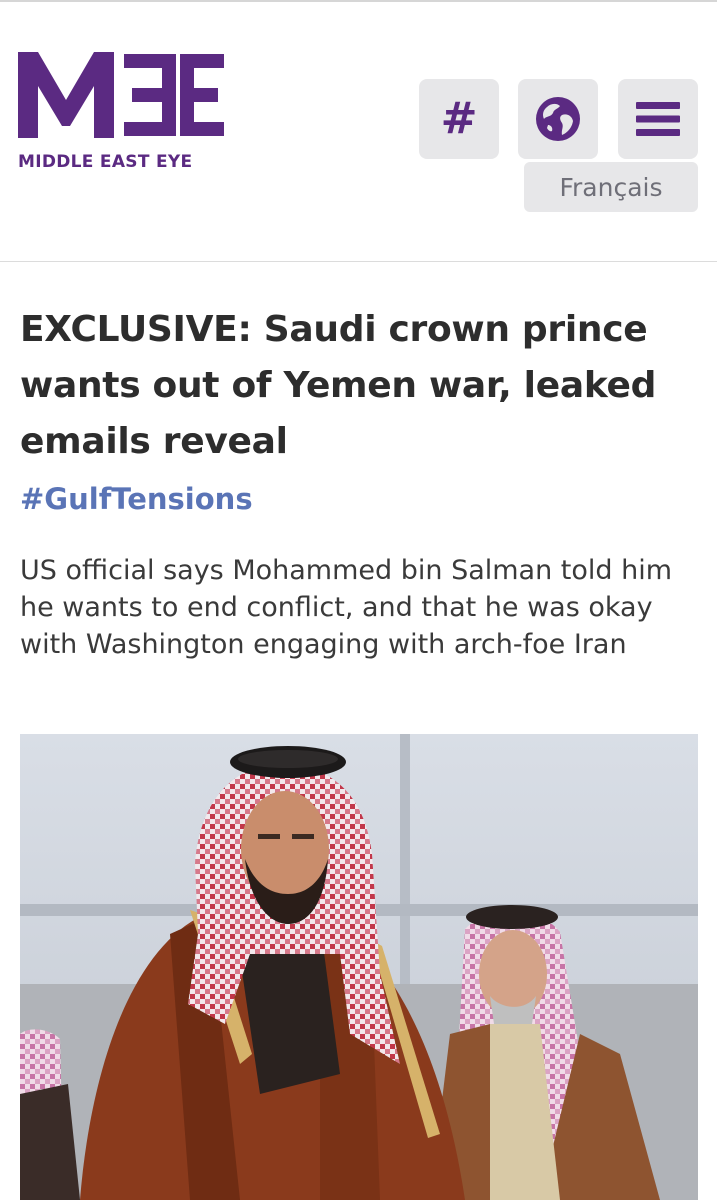 This screenshot has height=1200, width=717. I want to click on language-switch-button: Français, so click(611, 187).